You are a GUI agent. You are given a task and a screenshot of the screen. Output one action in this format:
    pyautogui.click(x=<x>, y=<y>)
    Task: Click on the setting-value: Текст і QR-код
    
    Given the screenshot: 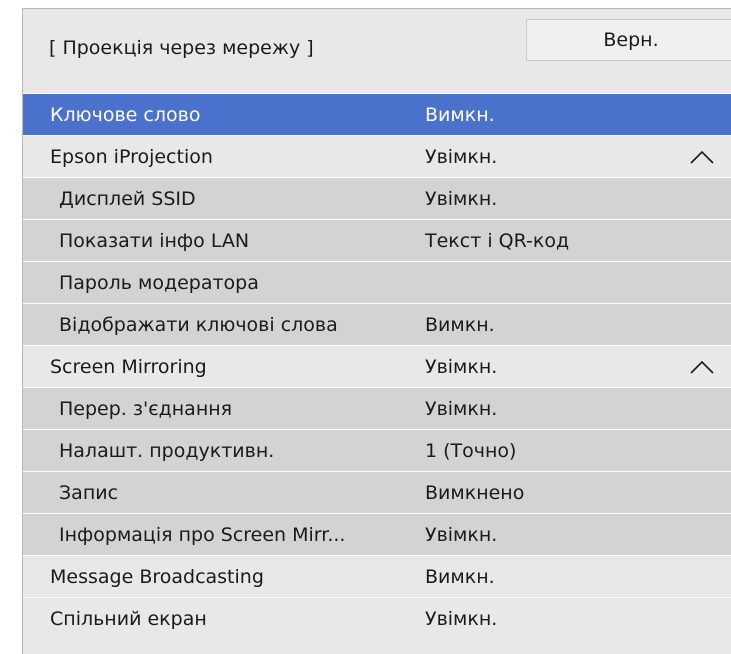 What is the action you would take?
    pyautogui.click(x=497, y=240)
    